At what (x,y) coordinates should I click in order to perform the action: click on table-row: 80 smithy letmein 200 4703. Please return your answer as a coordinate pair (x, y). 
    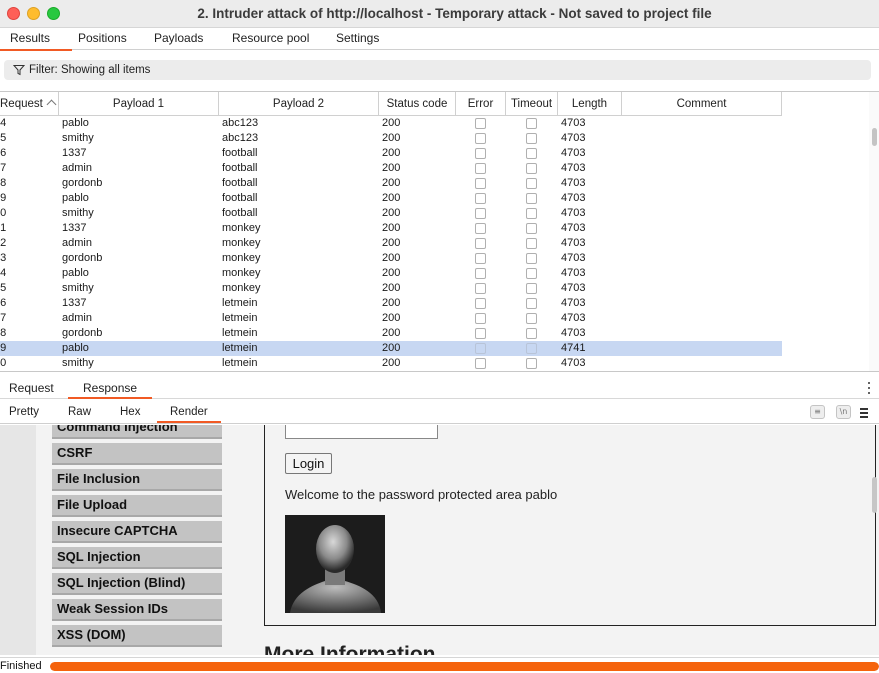
    Looking at the image, I should click on (391, 363).